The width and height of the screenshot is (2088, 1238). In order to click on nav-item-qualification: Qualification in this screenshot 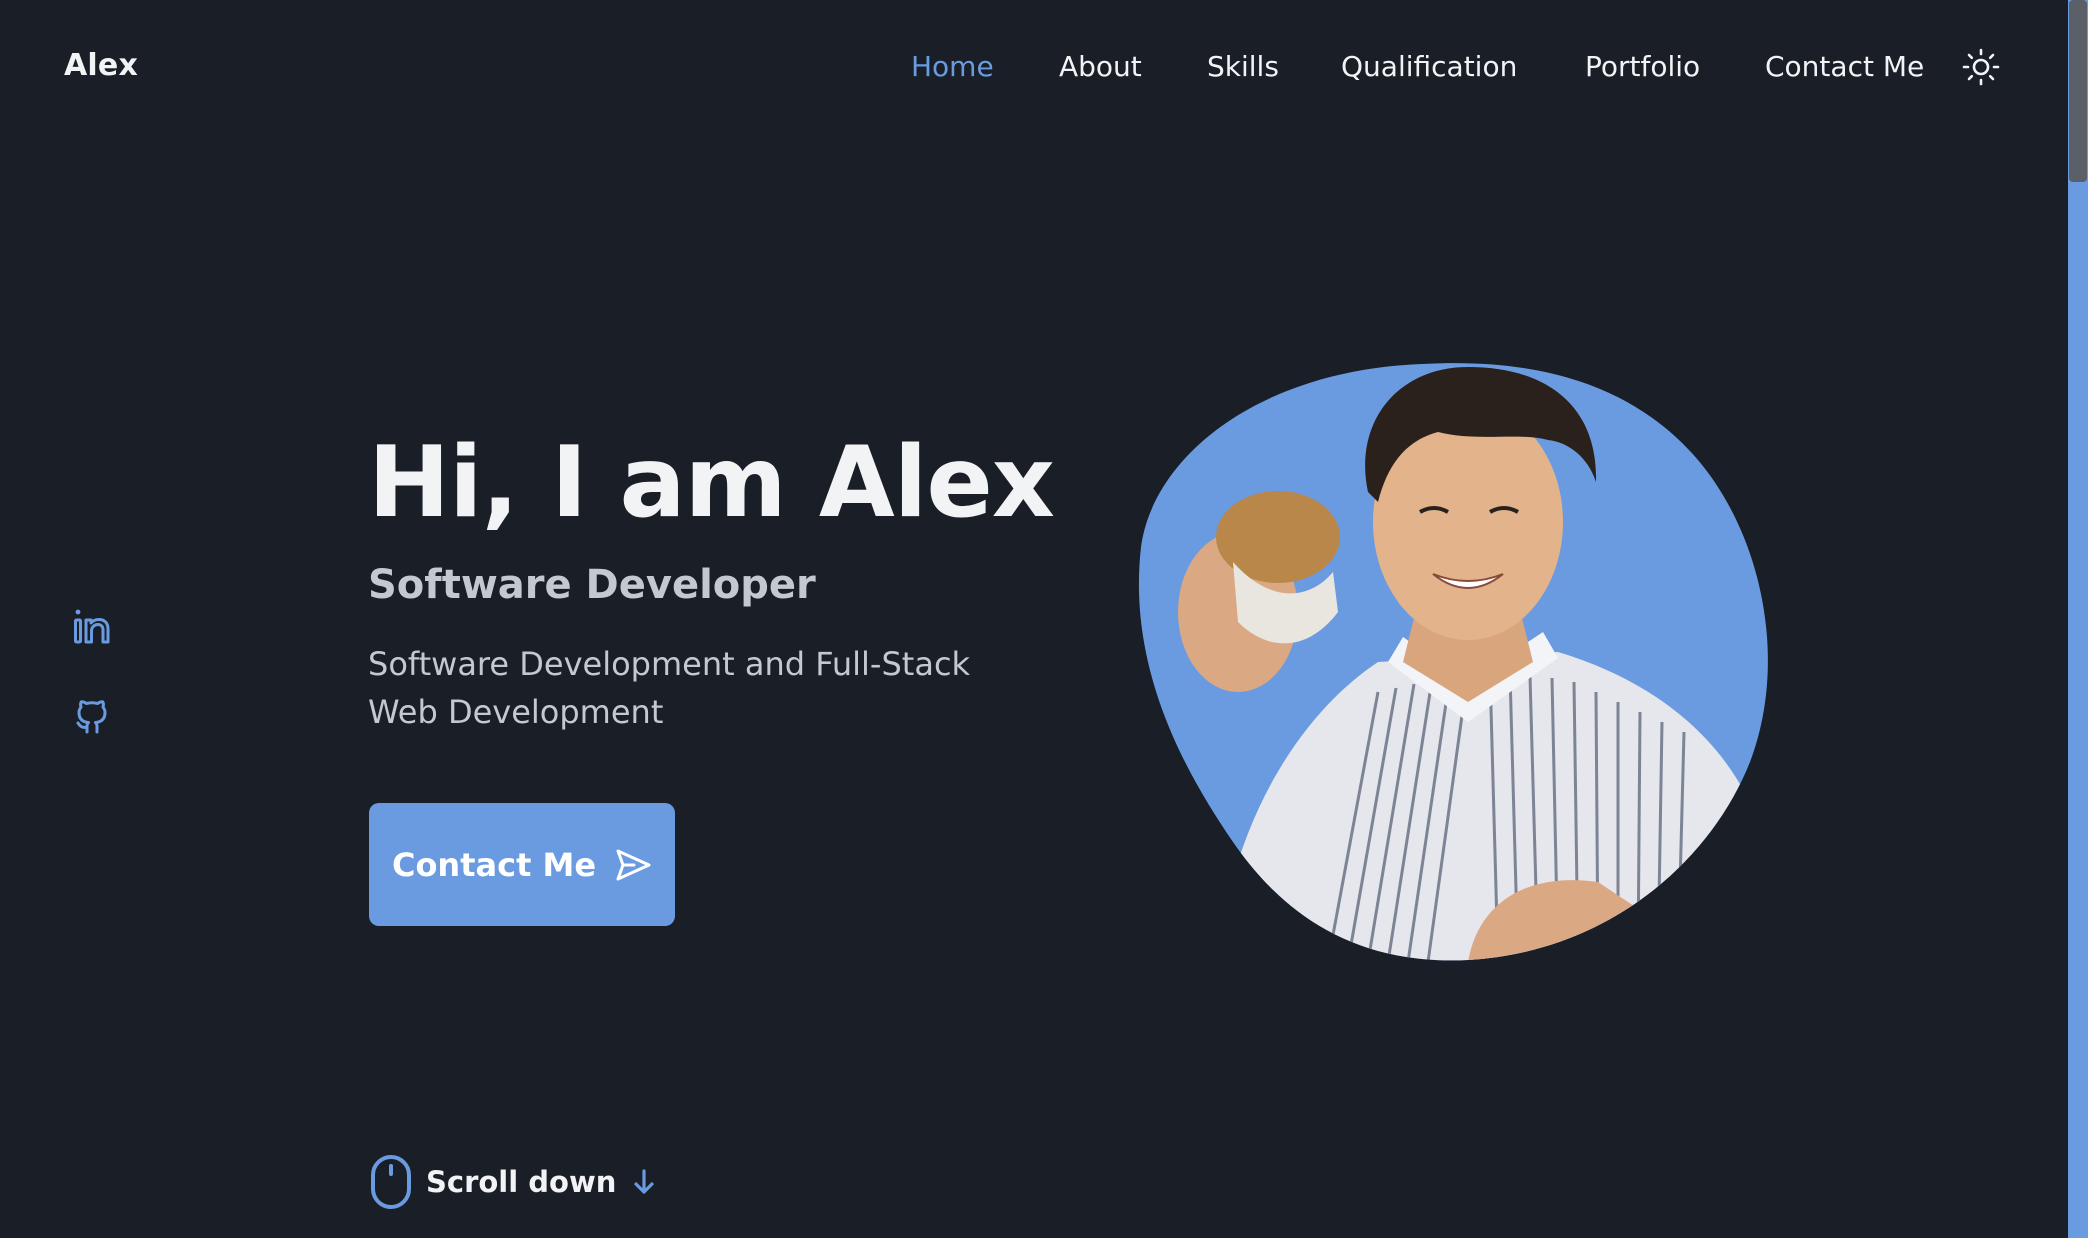, I will do `click(1429, 66)`.